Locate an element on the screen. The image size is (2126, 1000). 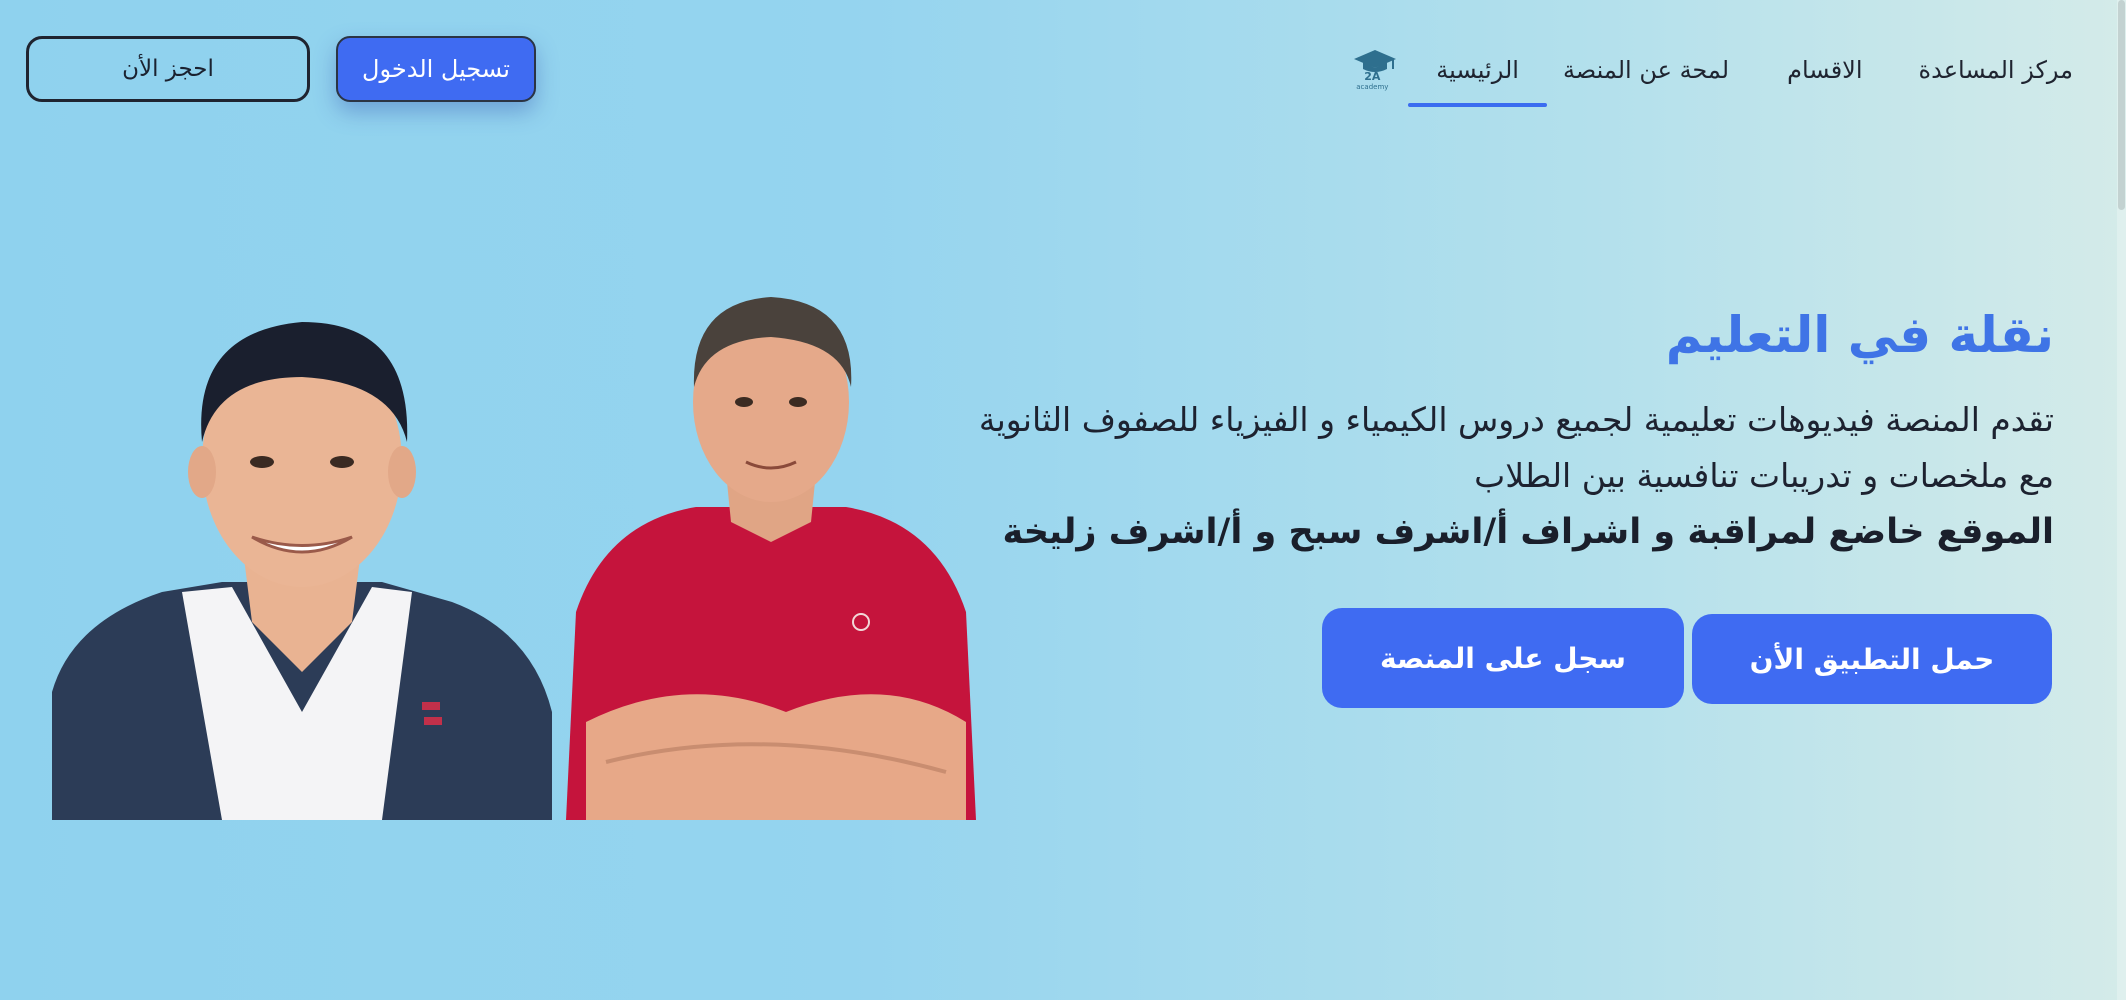
teacher-photo-right is located at coordinates (771, 556).